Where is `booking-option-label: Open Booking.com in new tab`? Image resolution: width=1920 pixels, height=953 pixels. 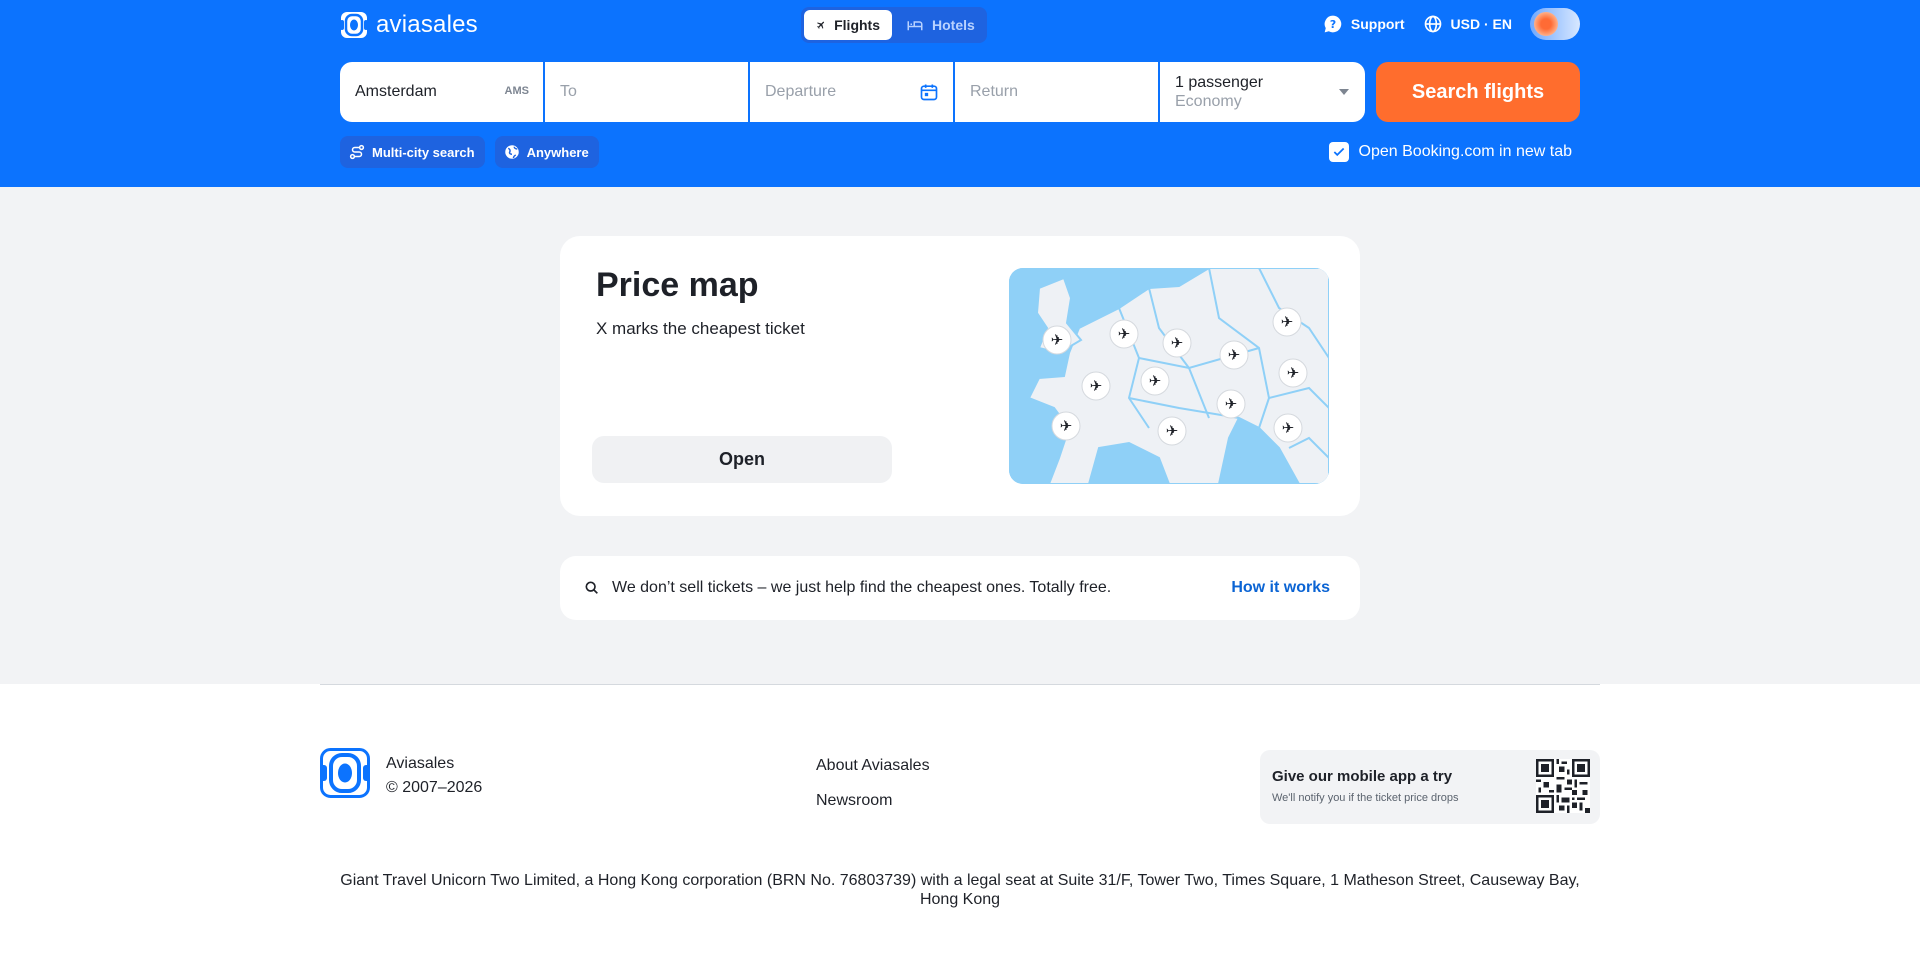
booking-option-label: Open Booking.com in new tab is located at coordinates (1465, 151).